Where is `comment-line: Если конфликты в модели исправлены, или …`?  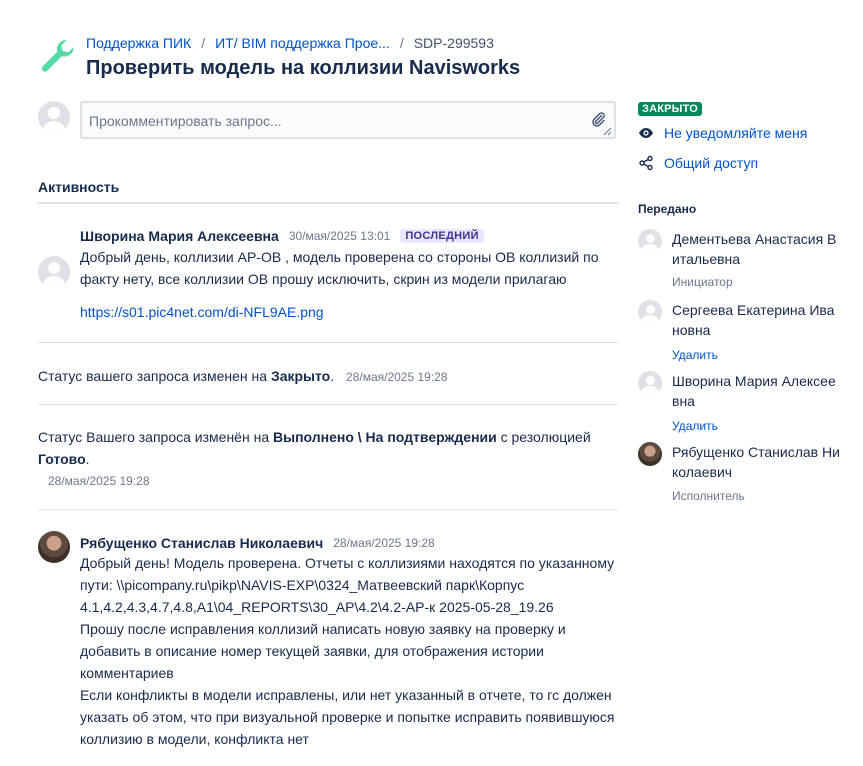
comment-line: Если конфликты в модели исправлены, или … is located at coordinates (346, 695).